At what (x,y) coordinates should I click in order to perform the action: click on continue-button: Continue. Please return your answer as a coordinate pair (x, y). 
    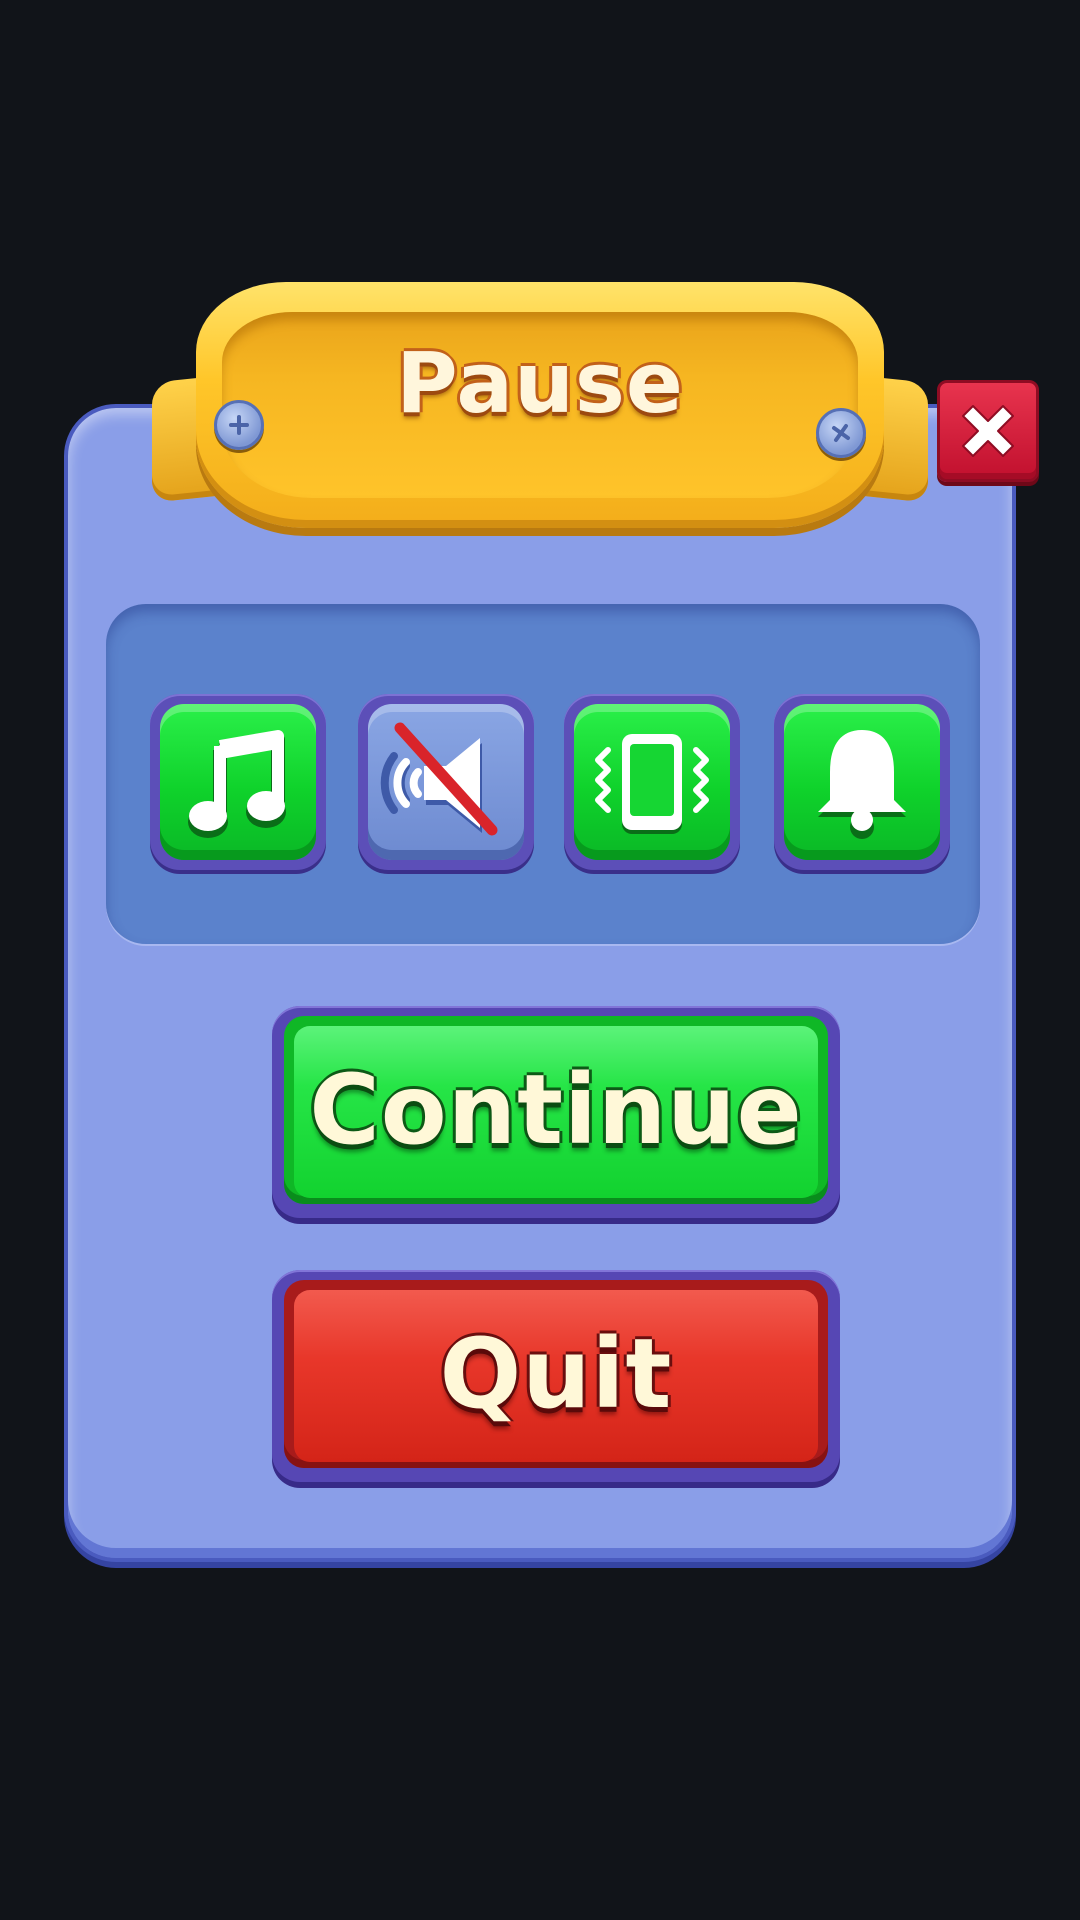
    Looking at the image, I should click on (556, 1112).